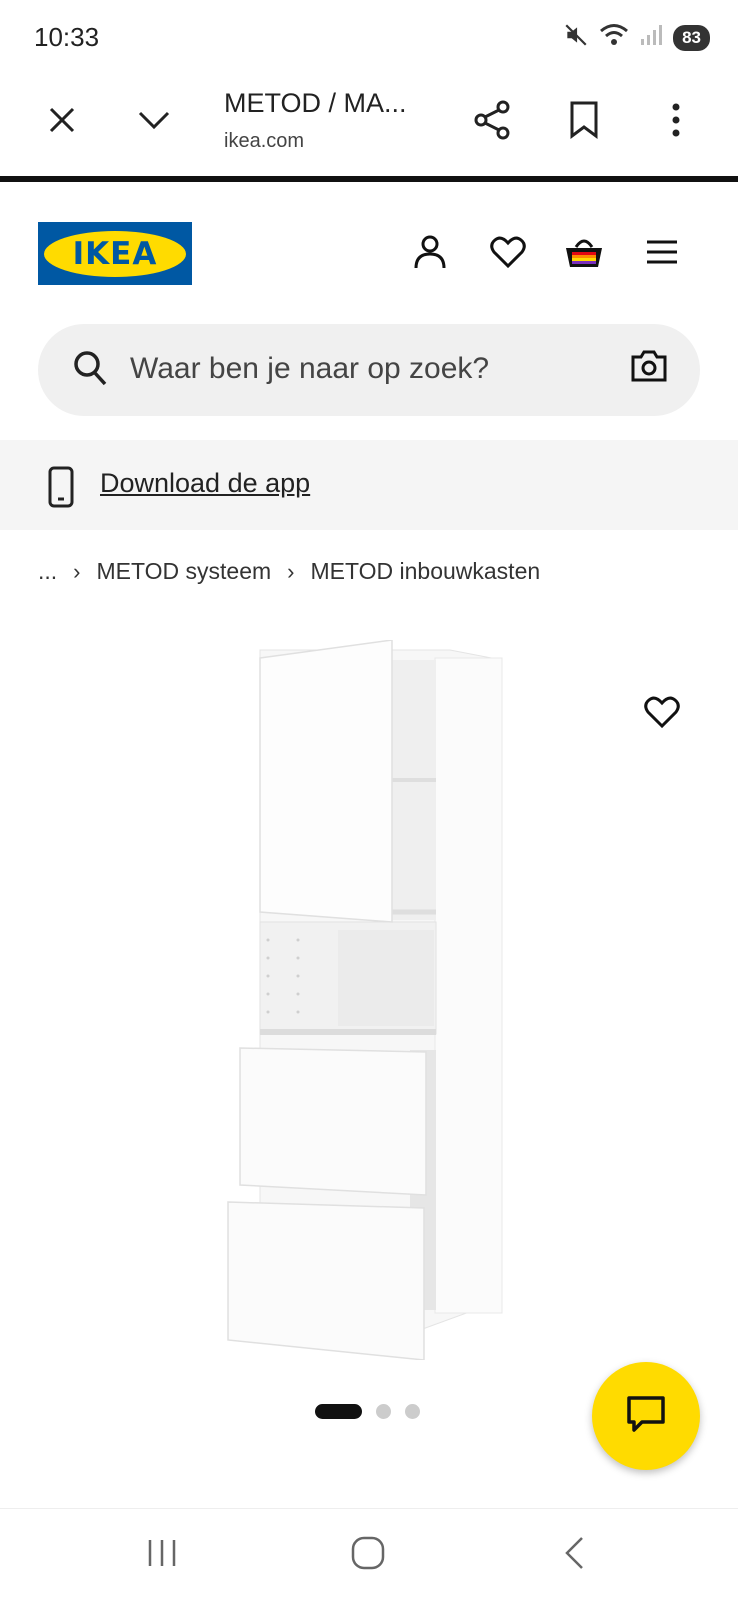  I want to click on chevron-down-icon, so click(154, 122).